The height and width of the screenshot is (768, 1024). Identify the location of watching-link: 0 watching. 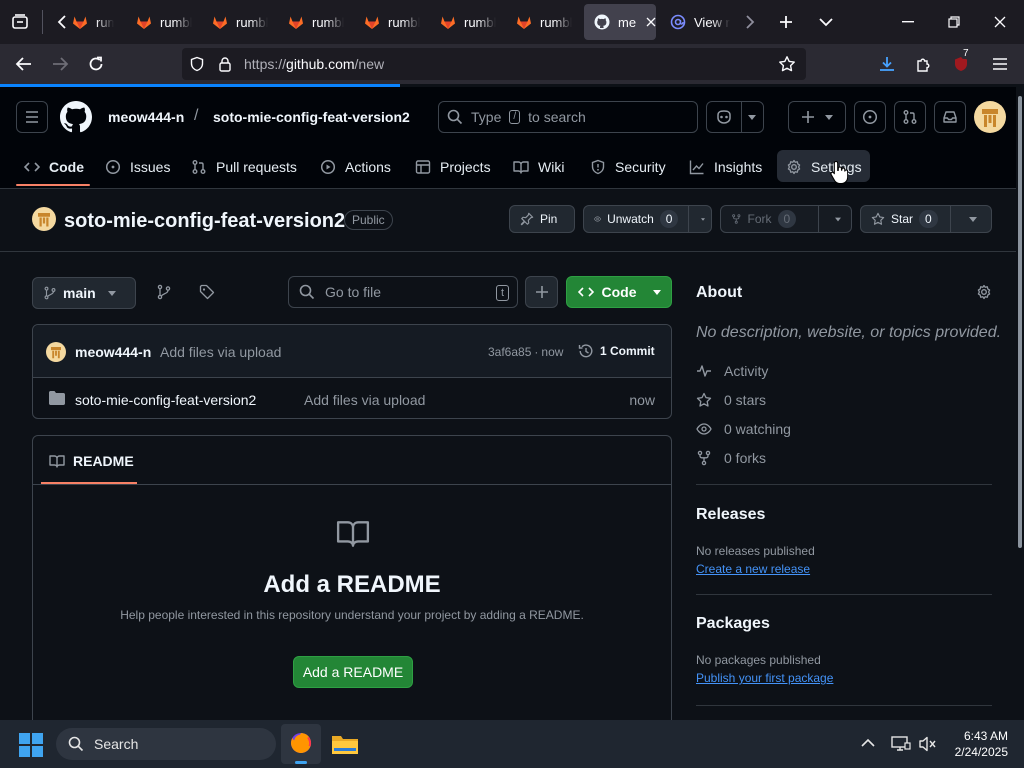
(743, 429).